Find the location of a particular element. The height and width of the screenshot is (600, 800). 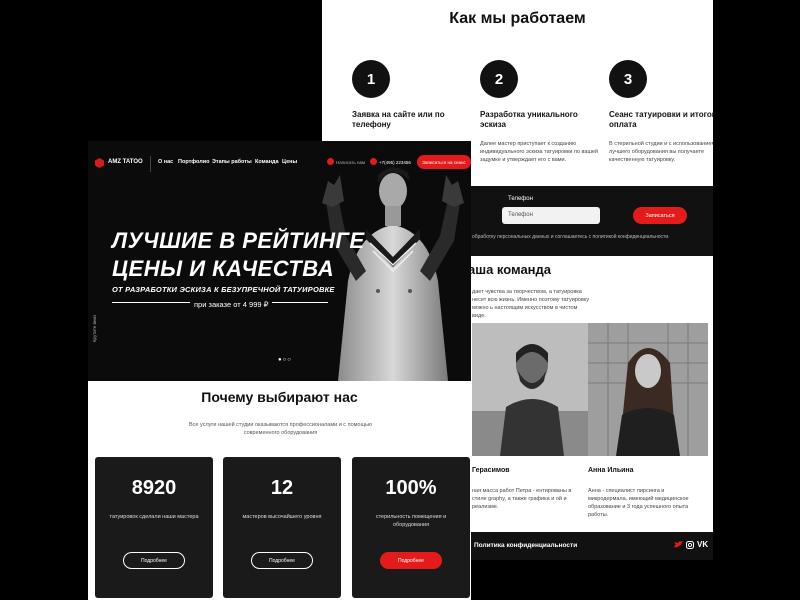

phone-number: +7(495) 223456 is located at coordinates (395, 162).